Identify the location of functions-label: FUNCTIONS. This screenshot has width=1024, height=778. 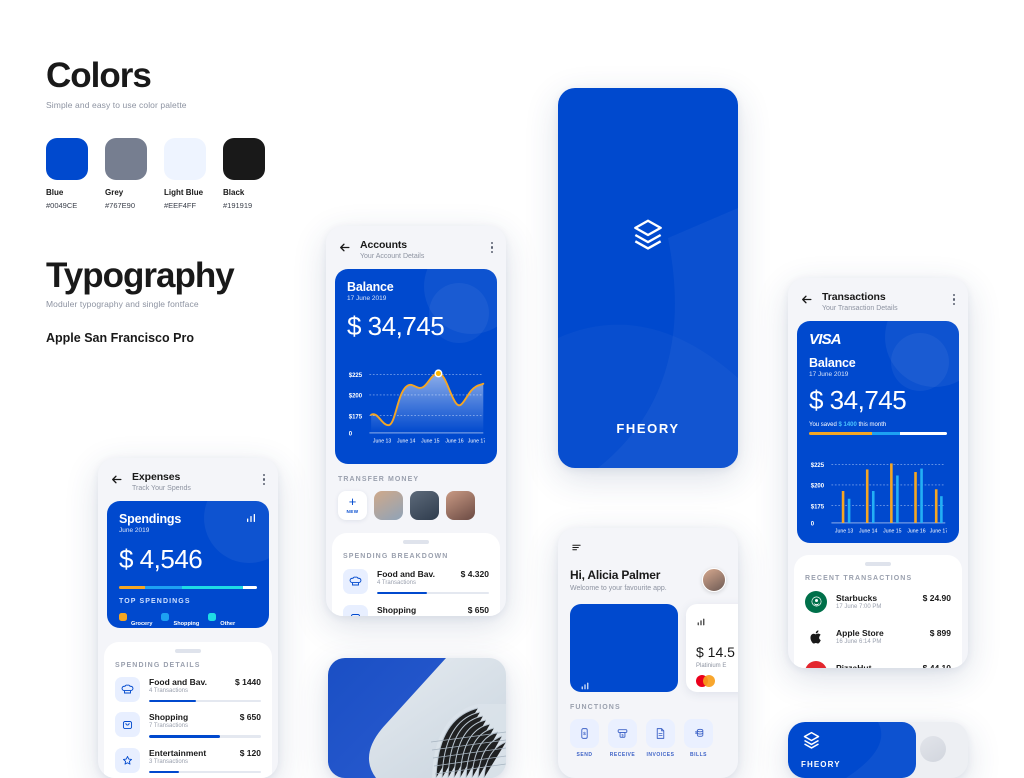
(595, 707).